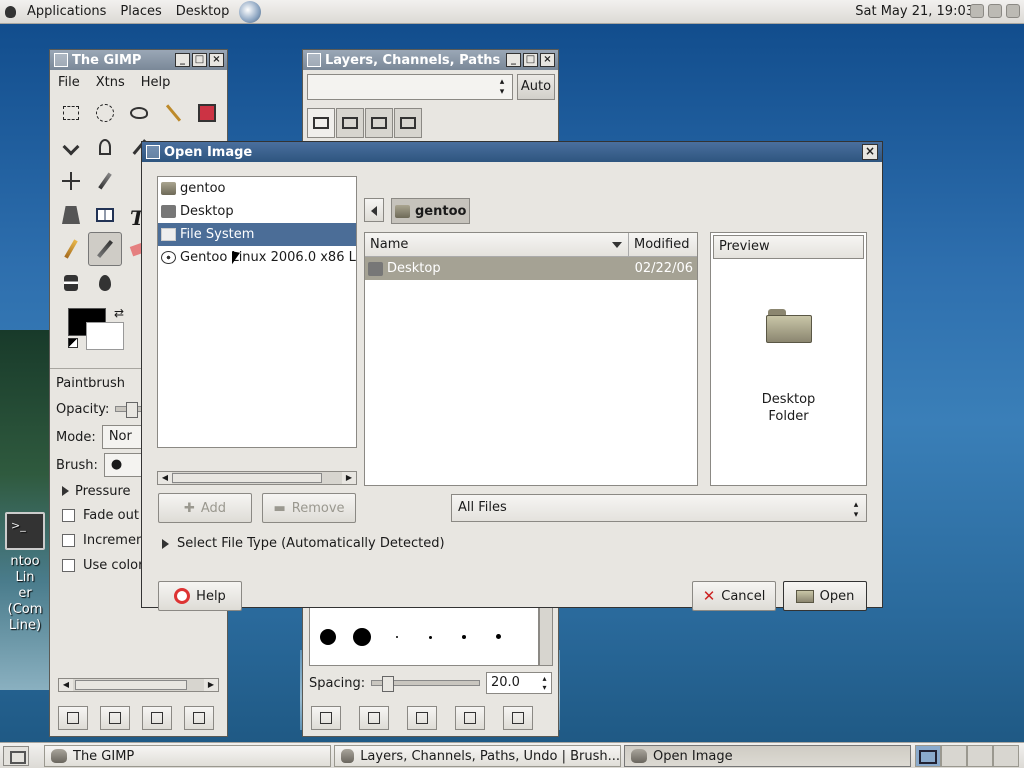 The height and width of the screenshot is (768, 1024). I want to click on fade-out-checkbox, so click(68, 515).